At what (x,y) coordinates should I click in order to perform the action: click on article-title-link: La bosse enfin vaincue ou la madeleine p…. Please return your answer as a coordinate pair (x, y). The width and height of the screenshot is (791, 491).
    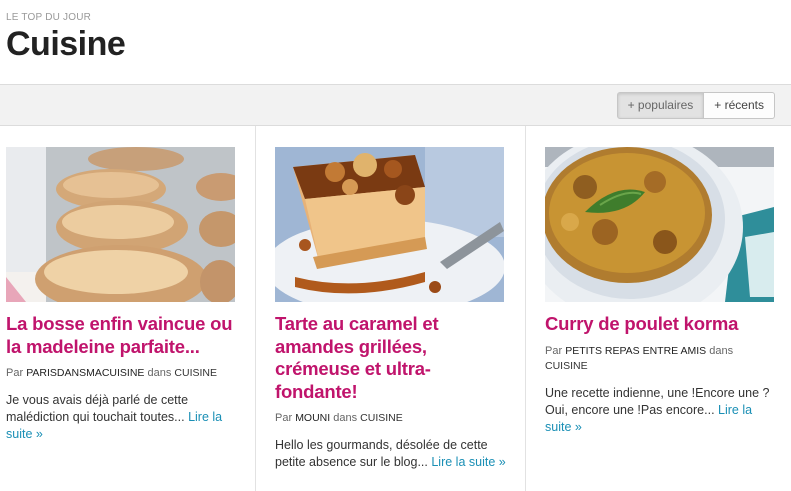
    Looking at the image, I should click on (122, 335).